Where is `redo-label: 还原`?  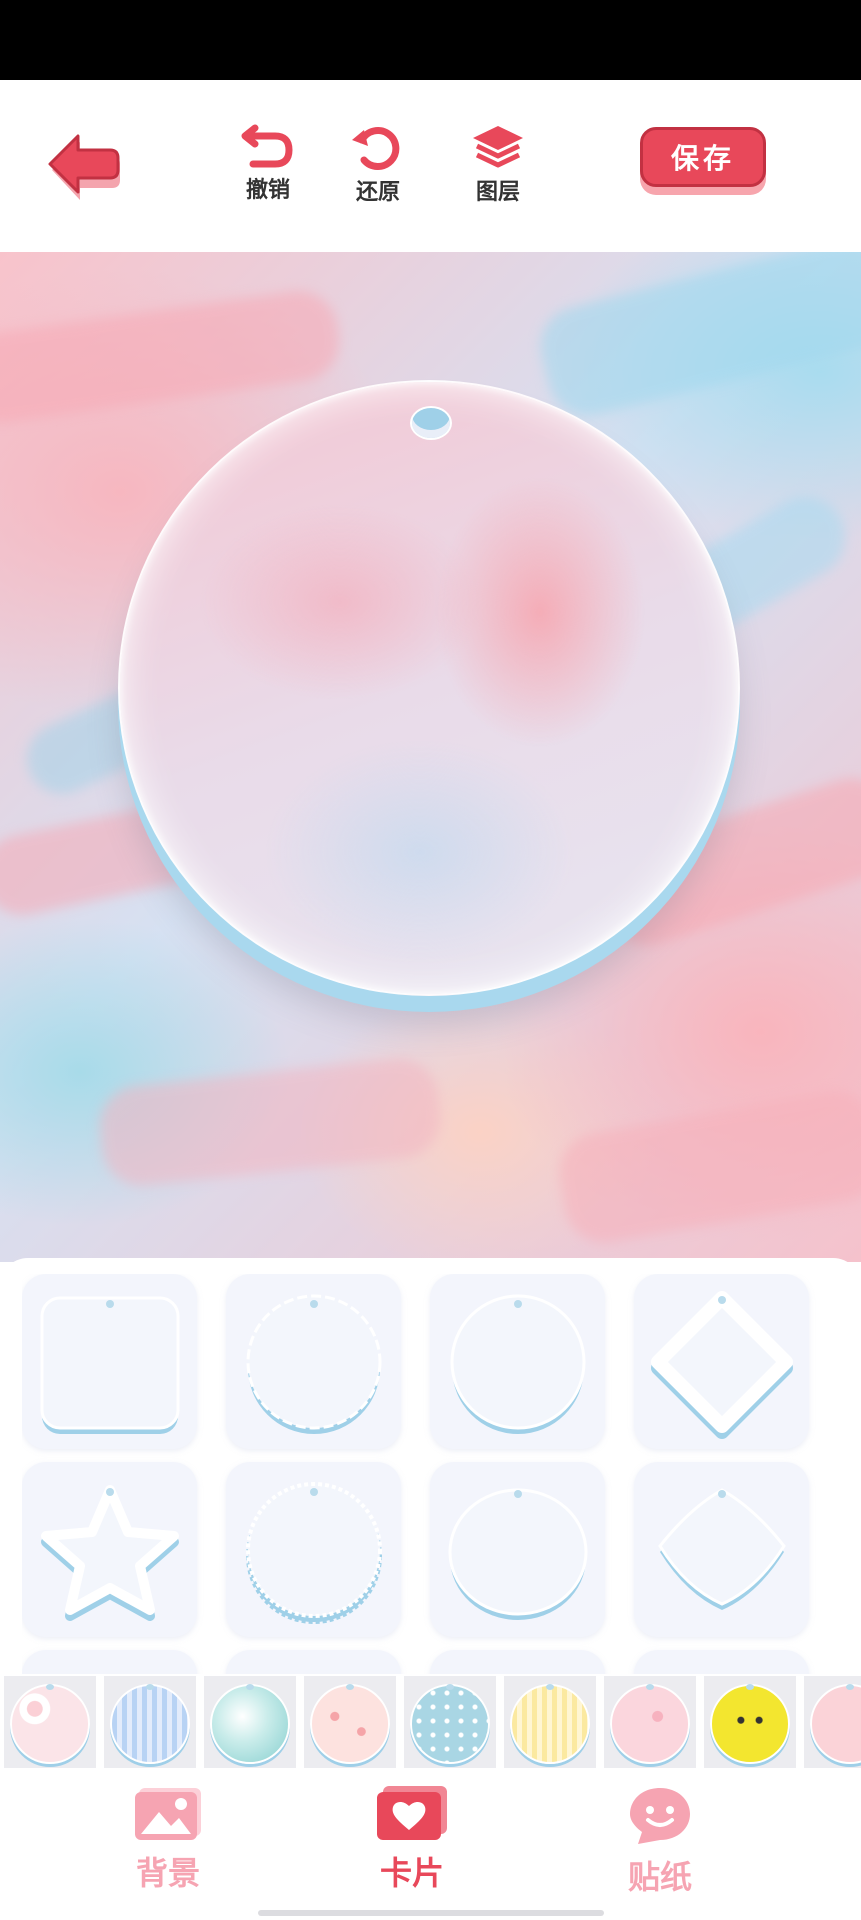
redo-label: 还原 is located at coordinates (377, 192).